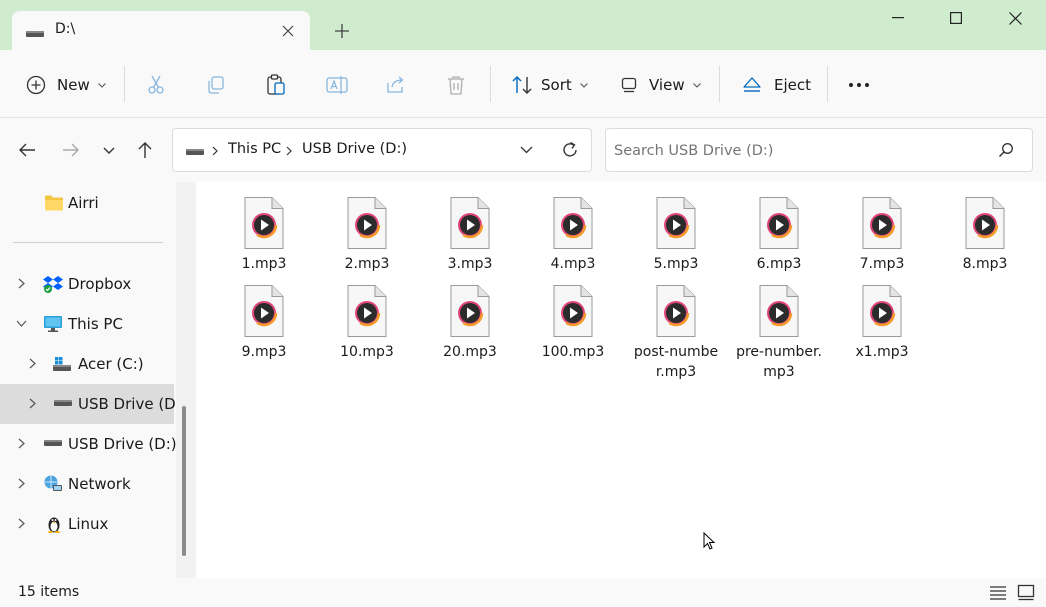  What do you see at coordinates (87, 364) in the screenshot?
I see `sidebar-item-acer-c: Acer (C:)` at bounding box center [87, 364].